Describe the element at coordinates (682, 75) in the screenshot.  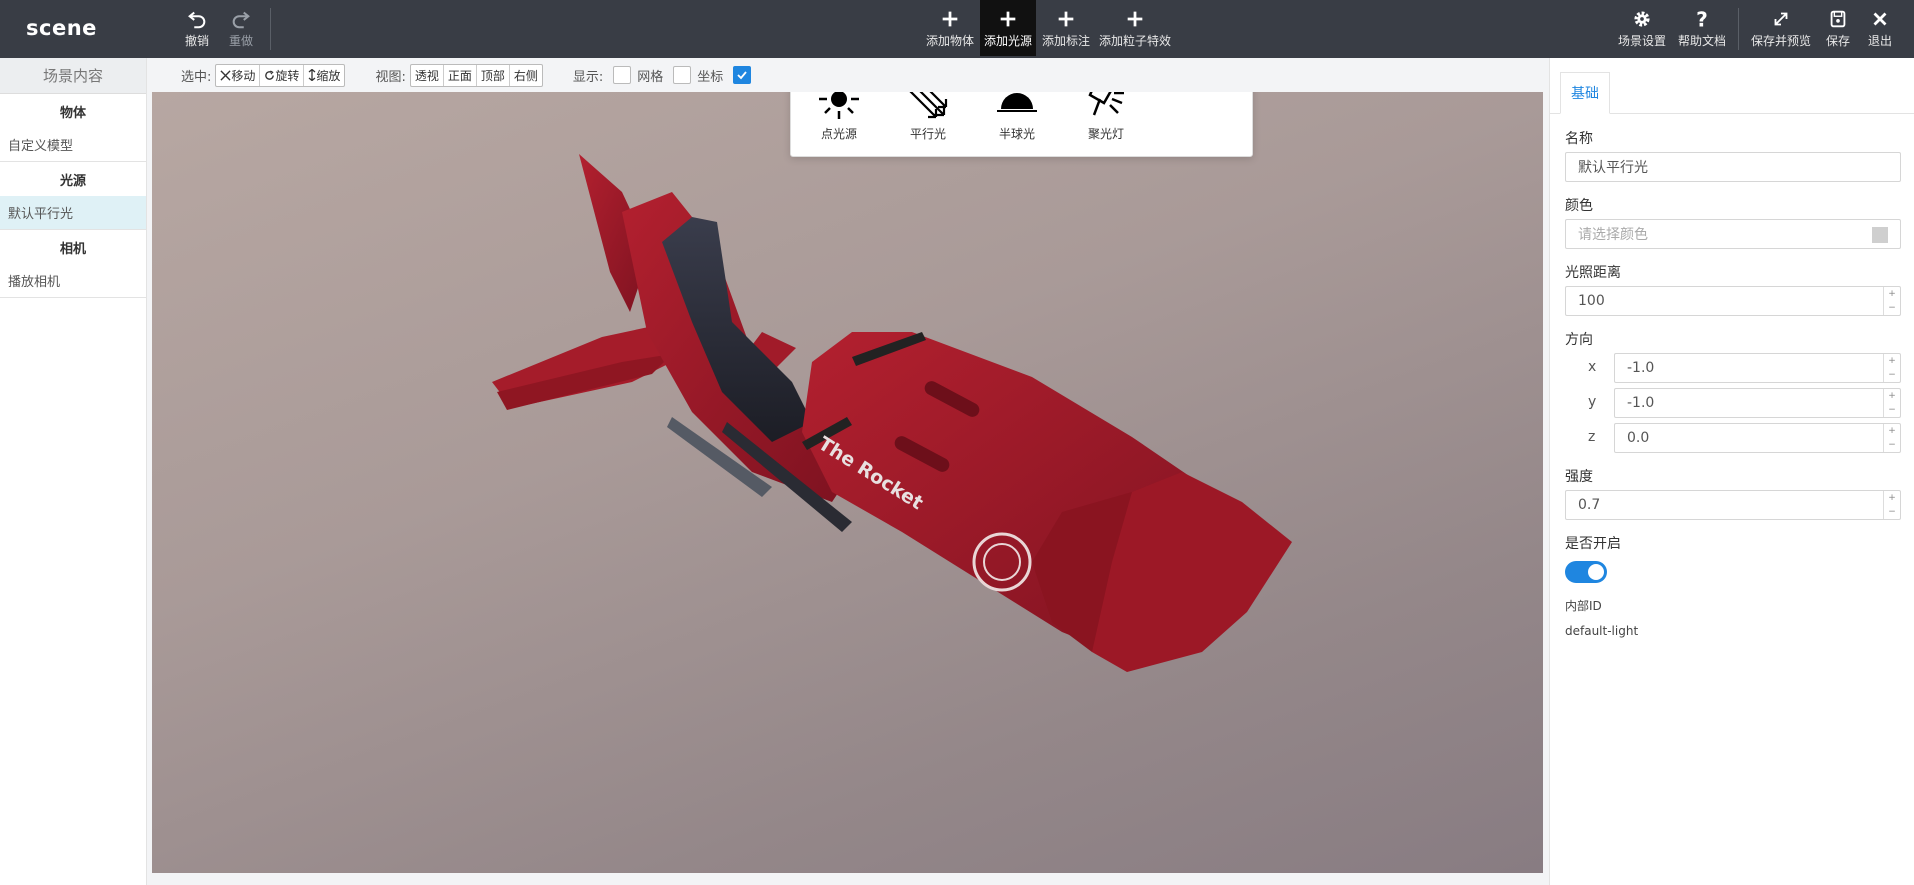
I see `axes-checkbox` at that location.